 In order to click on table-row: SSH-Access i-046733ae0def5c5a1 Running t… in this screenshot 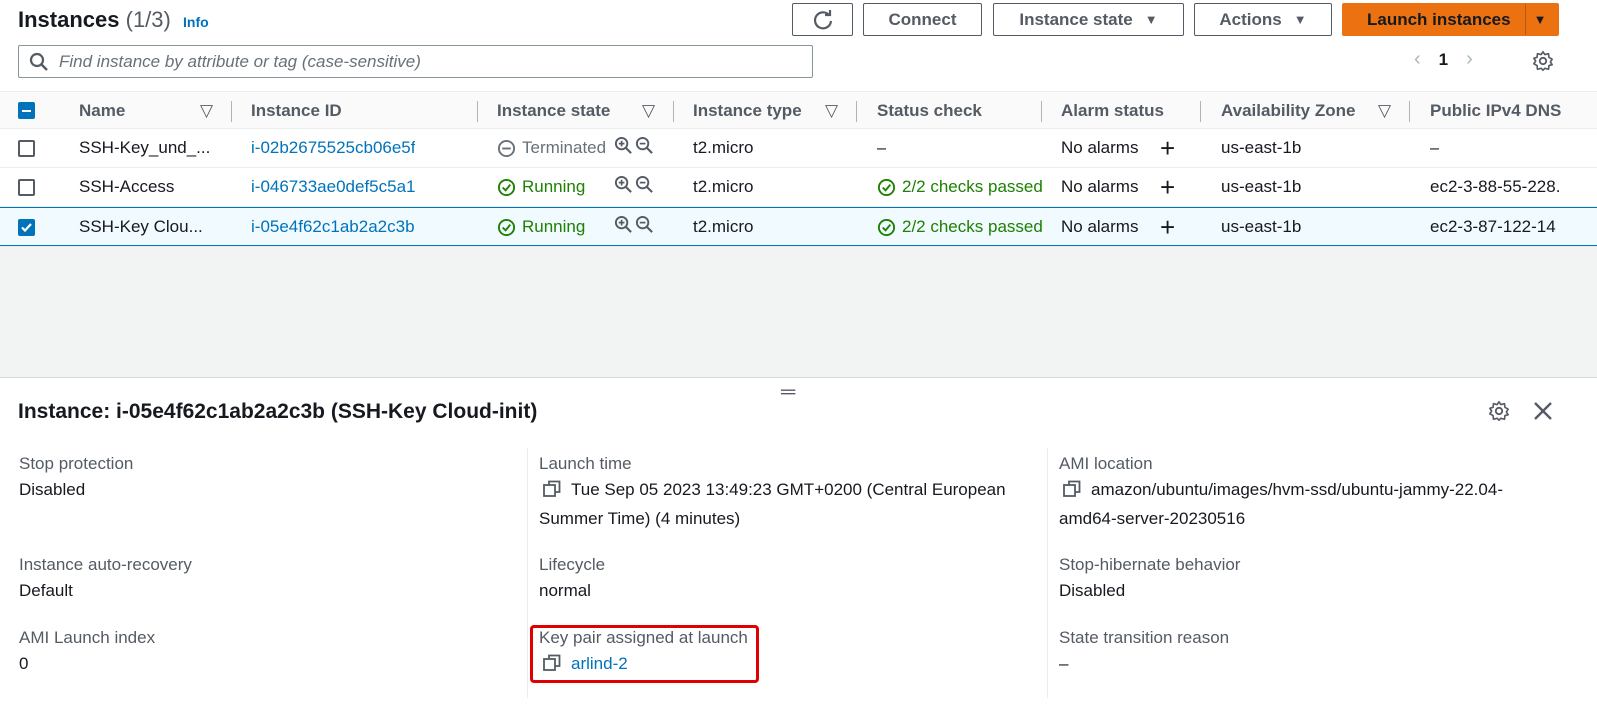, I will do `click(798, 187)`.